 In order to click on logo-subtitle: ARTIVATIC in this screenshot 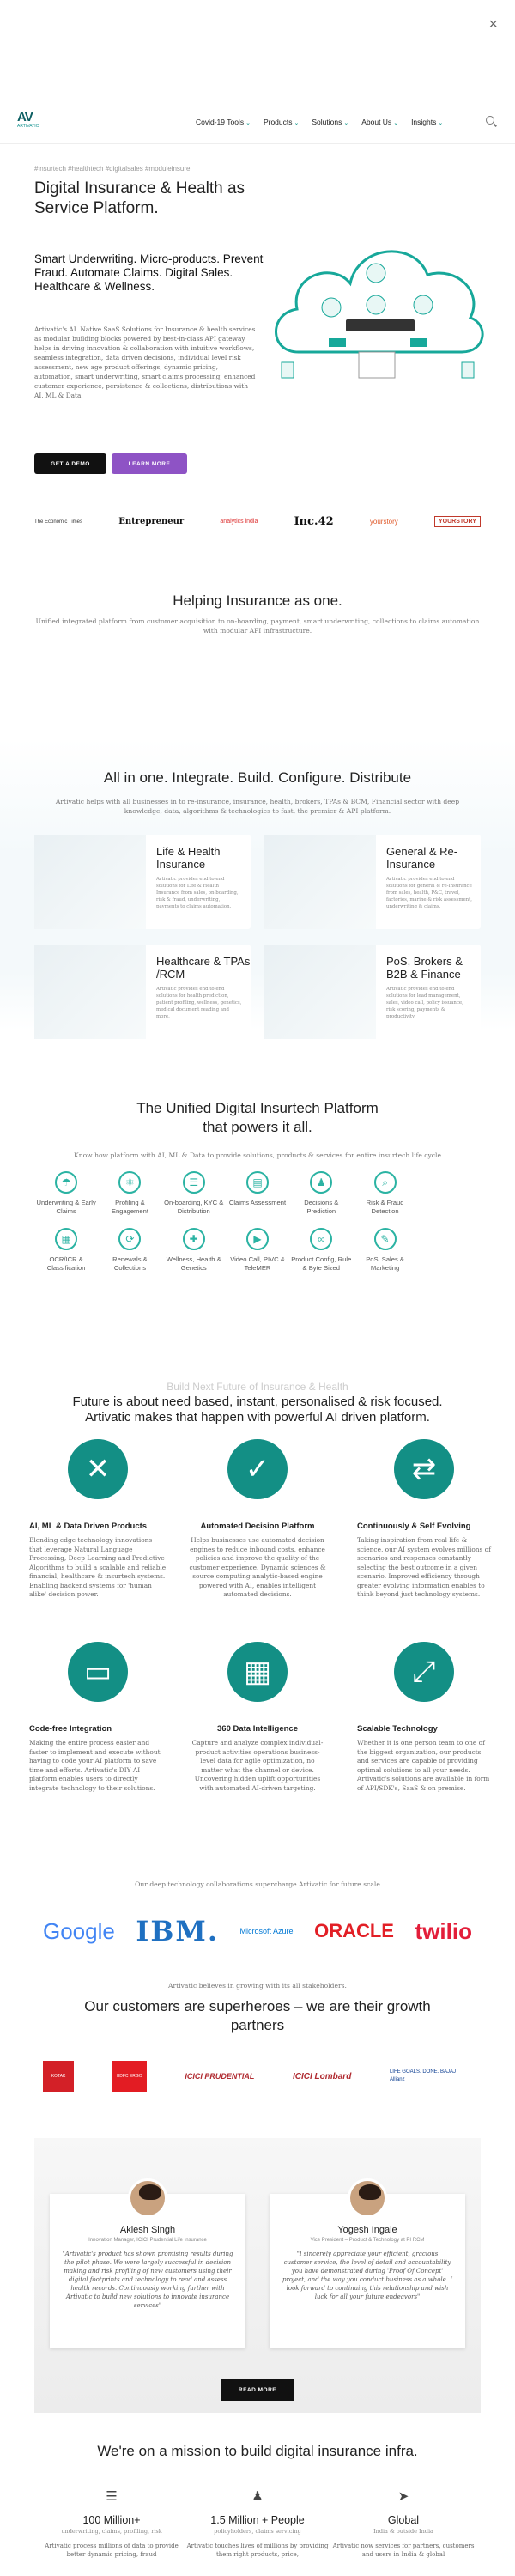, I will do `click(28, 127)`.